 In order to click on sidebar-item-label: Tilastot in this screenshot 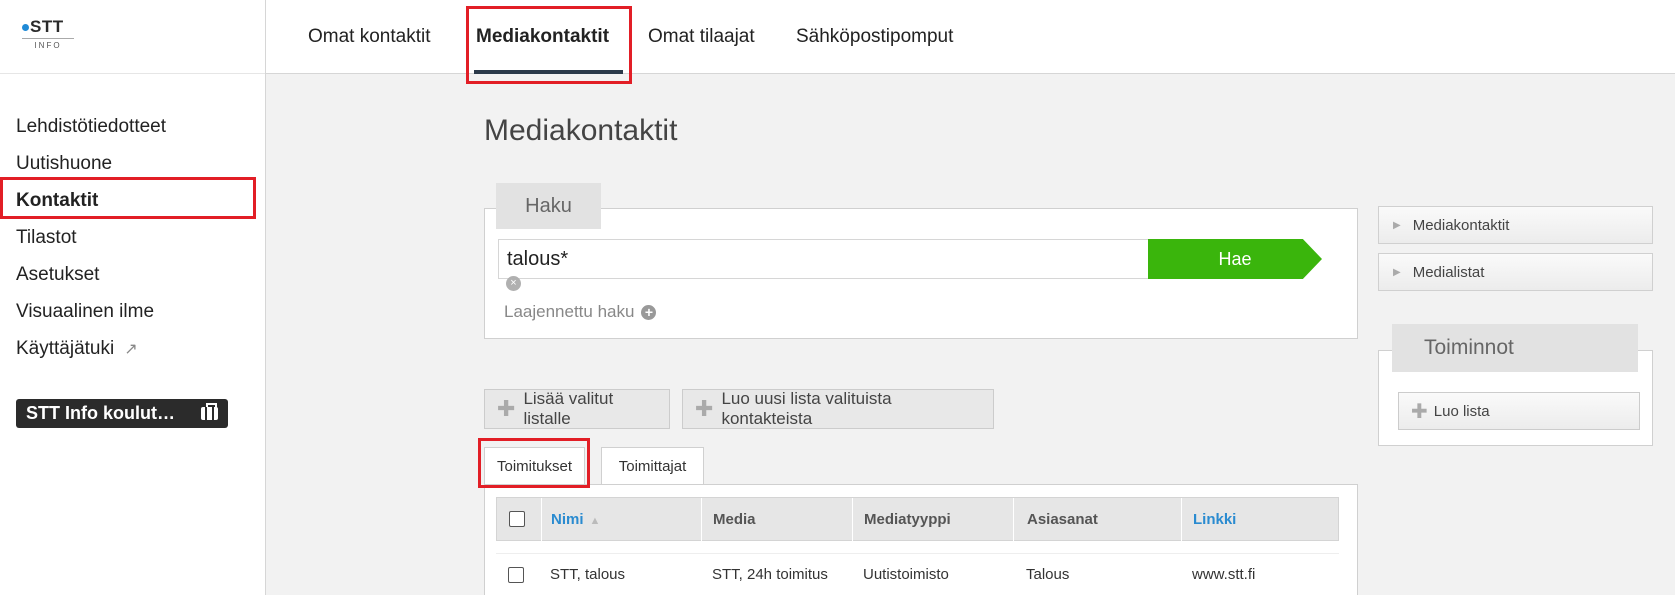, I will do `click(46, 237)`.